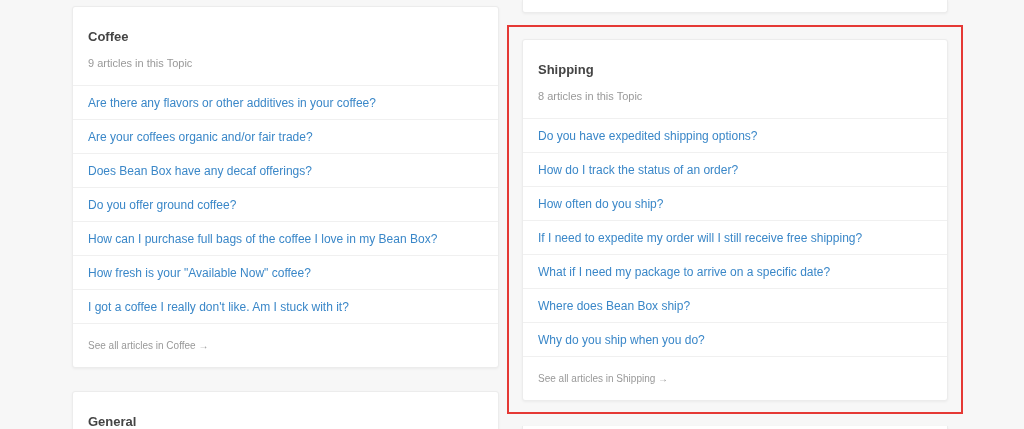 This screenshot has height=429, width=1024. What do you see at coordinates (148, 345) in the screenshot?
I see `see-all-link: See all articles in Coffee →` at bounding box center [148, 345].